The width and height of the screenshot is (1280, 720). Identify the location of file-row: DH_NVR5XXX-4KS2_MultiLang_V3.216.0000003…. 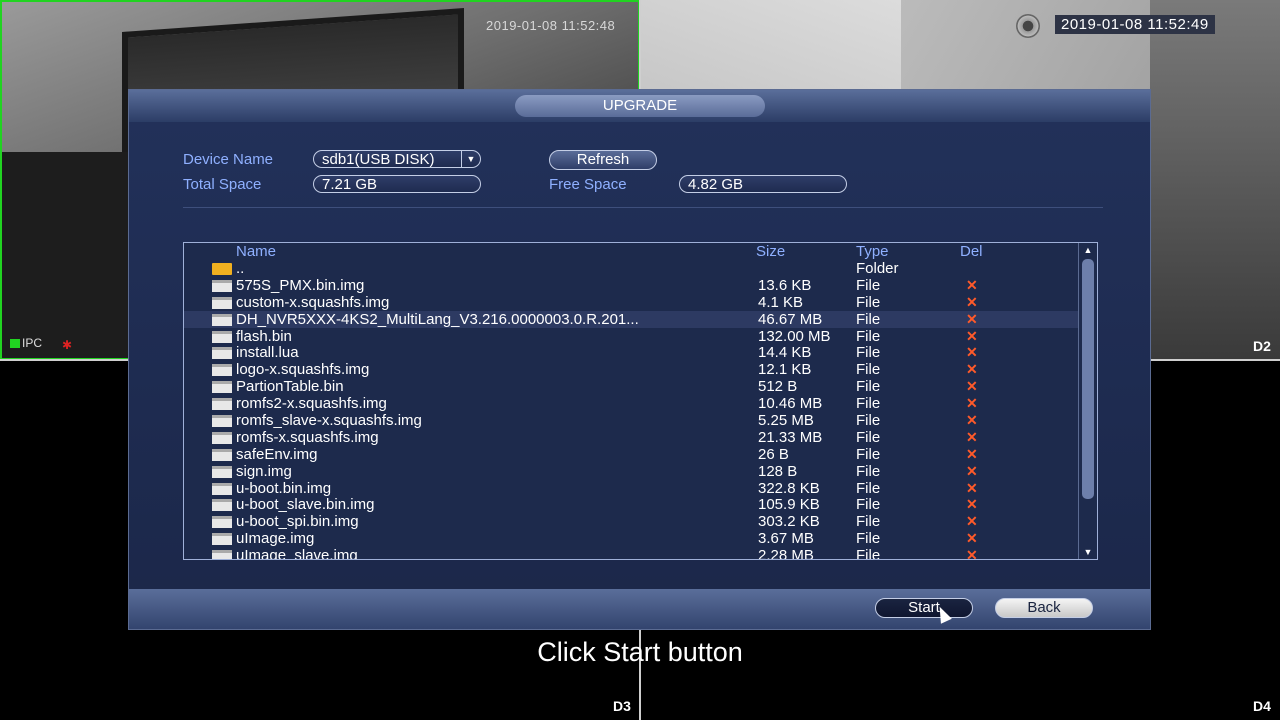
(632, 319).